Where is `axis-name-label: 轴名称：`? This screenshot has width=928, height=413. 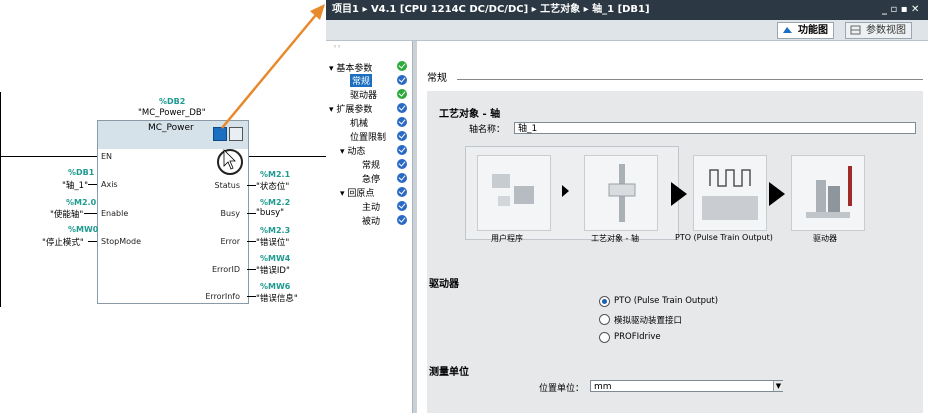 axis-name-label: 轴名称： is located at coordinates (487, 130).